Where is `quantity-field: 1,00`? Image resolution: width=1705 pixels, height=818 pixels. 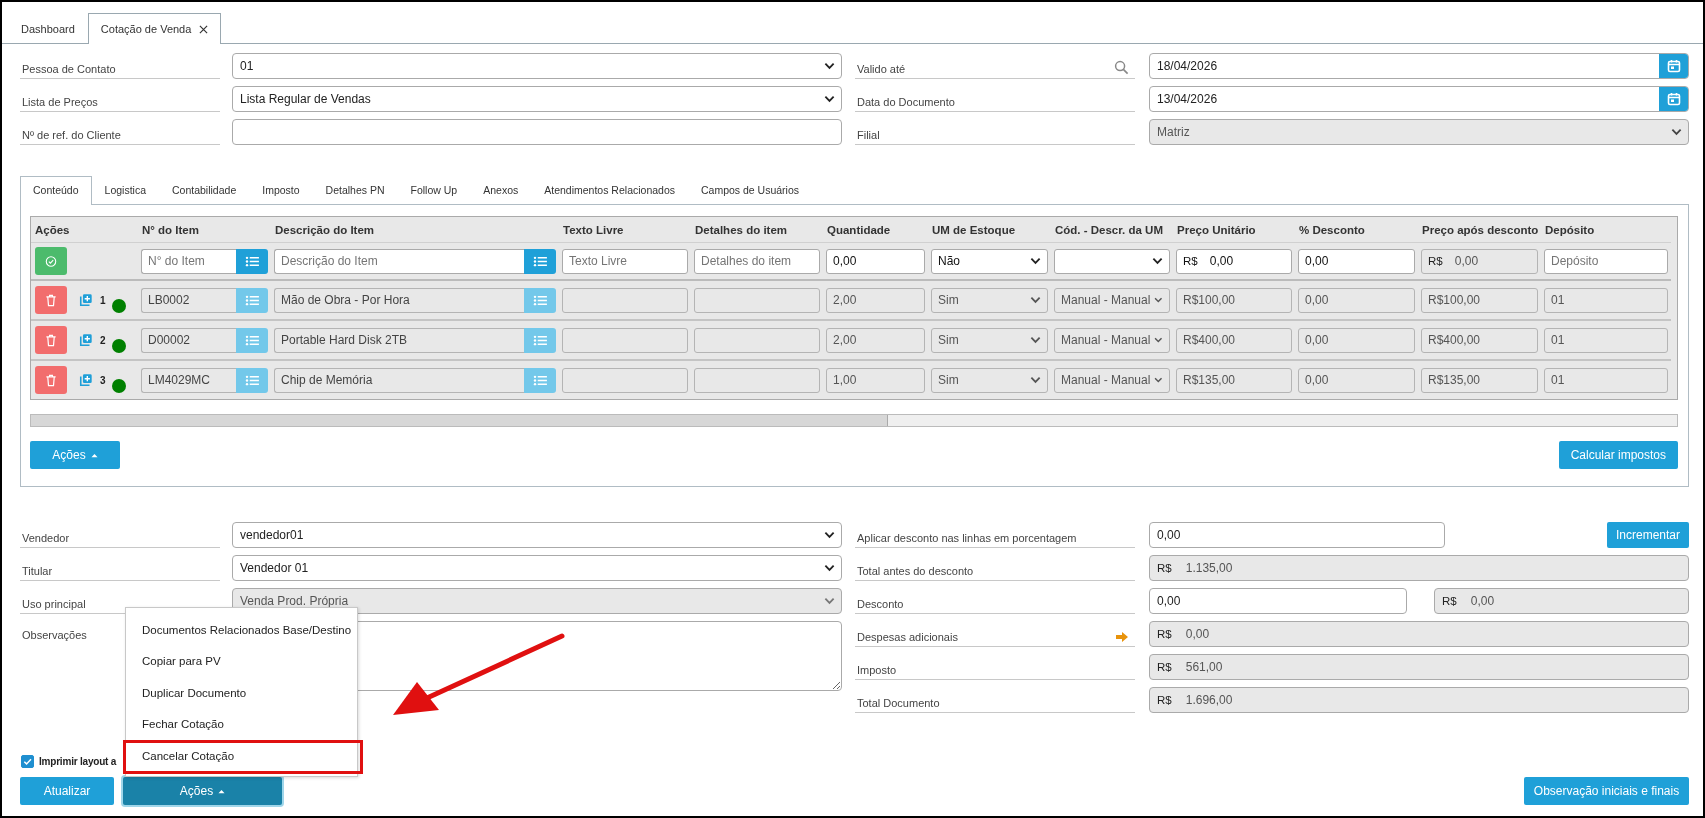
quantity-field: 1,00 is located at coordinates (875, 380).